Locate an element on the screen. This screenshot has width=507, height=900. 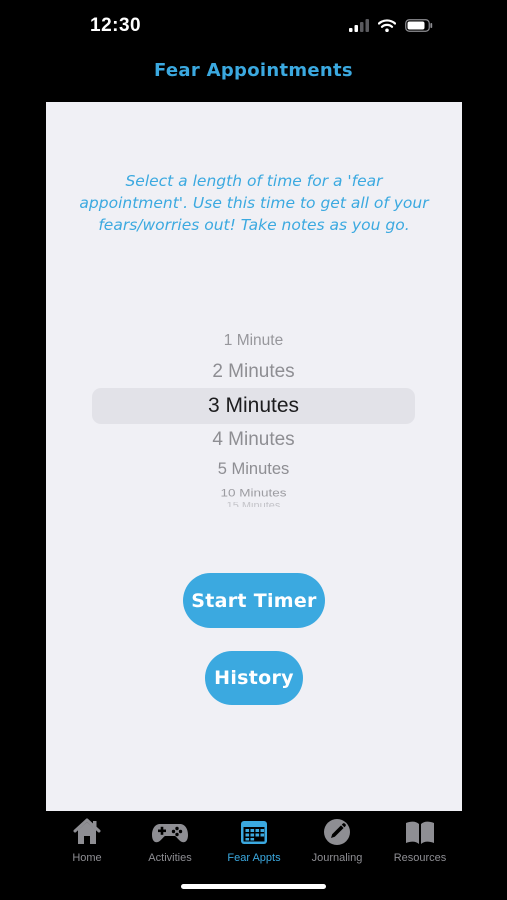
home-icon is located at coordinates (87, 831).